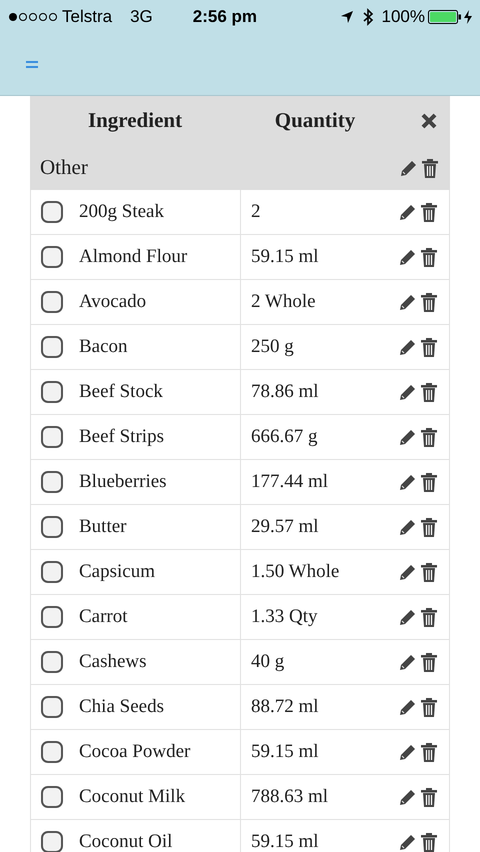 This screenshot has width=480, height=852. I want to click on clock-time: 2:56 pm, so click(225, 17).